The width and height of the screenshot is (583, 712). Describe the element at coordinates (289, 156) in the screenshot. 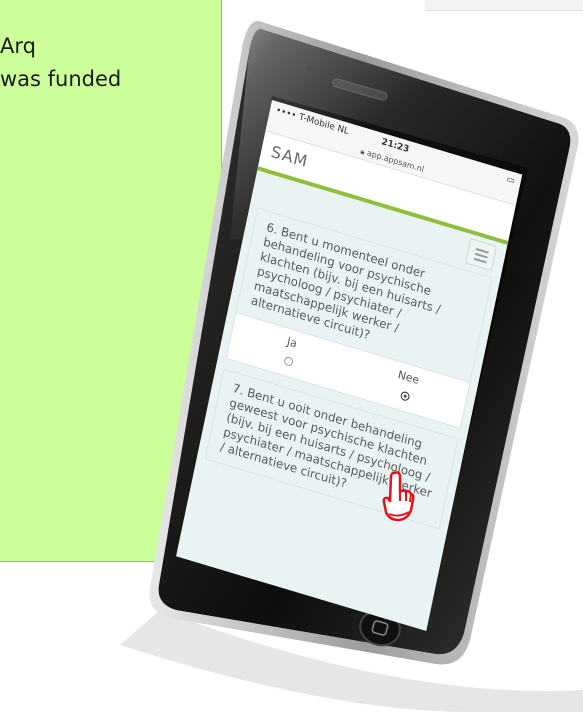

I see `app-title: SAM` at that location.